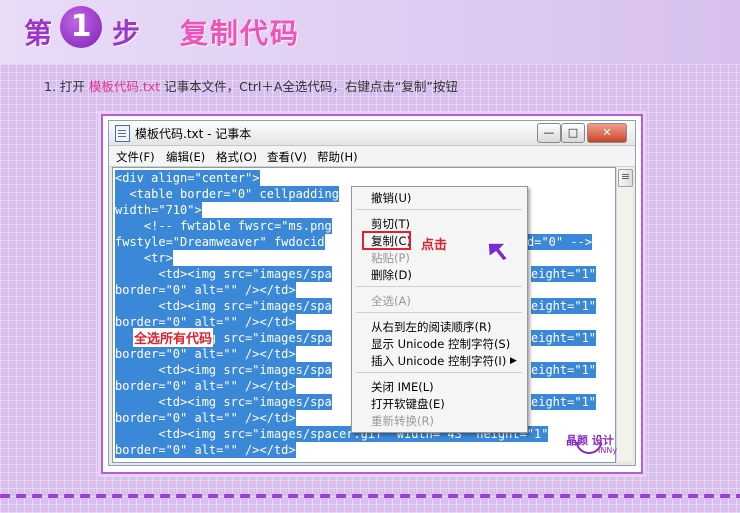  Describe the element at coordinates (607, 133) in the screenshot. I see `close-button: ✕` at that location.